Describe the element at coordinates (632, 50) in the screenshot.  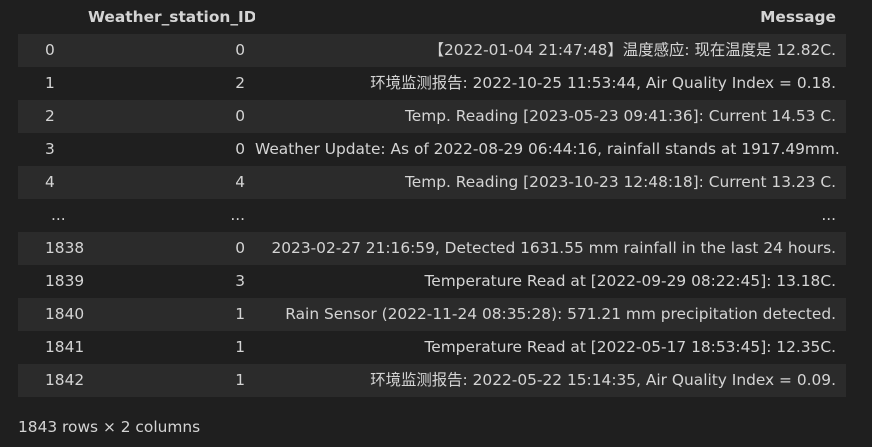
I see `cell-message: 【2022-01-04 21:47:48】温度感应: 现在温度是 12.82C.` at that location.